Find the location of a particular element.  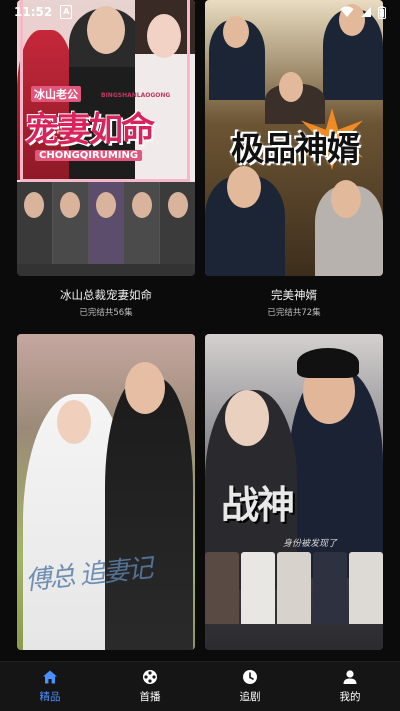

status-time: 11:52 is located at coordinates (33, 12).